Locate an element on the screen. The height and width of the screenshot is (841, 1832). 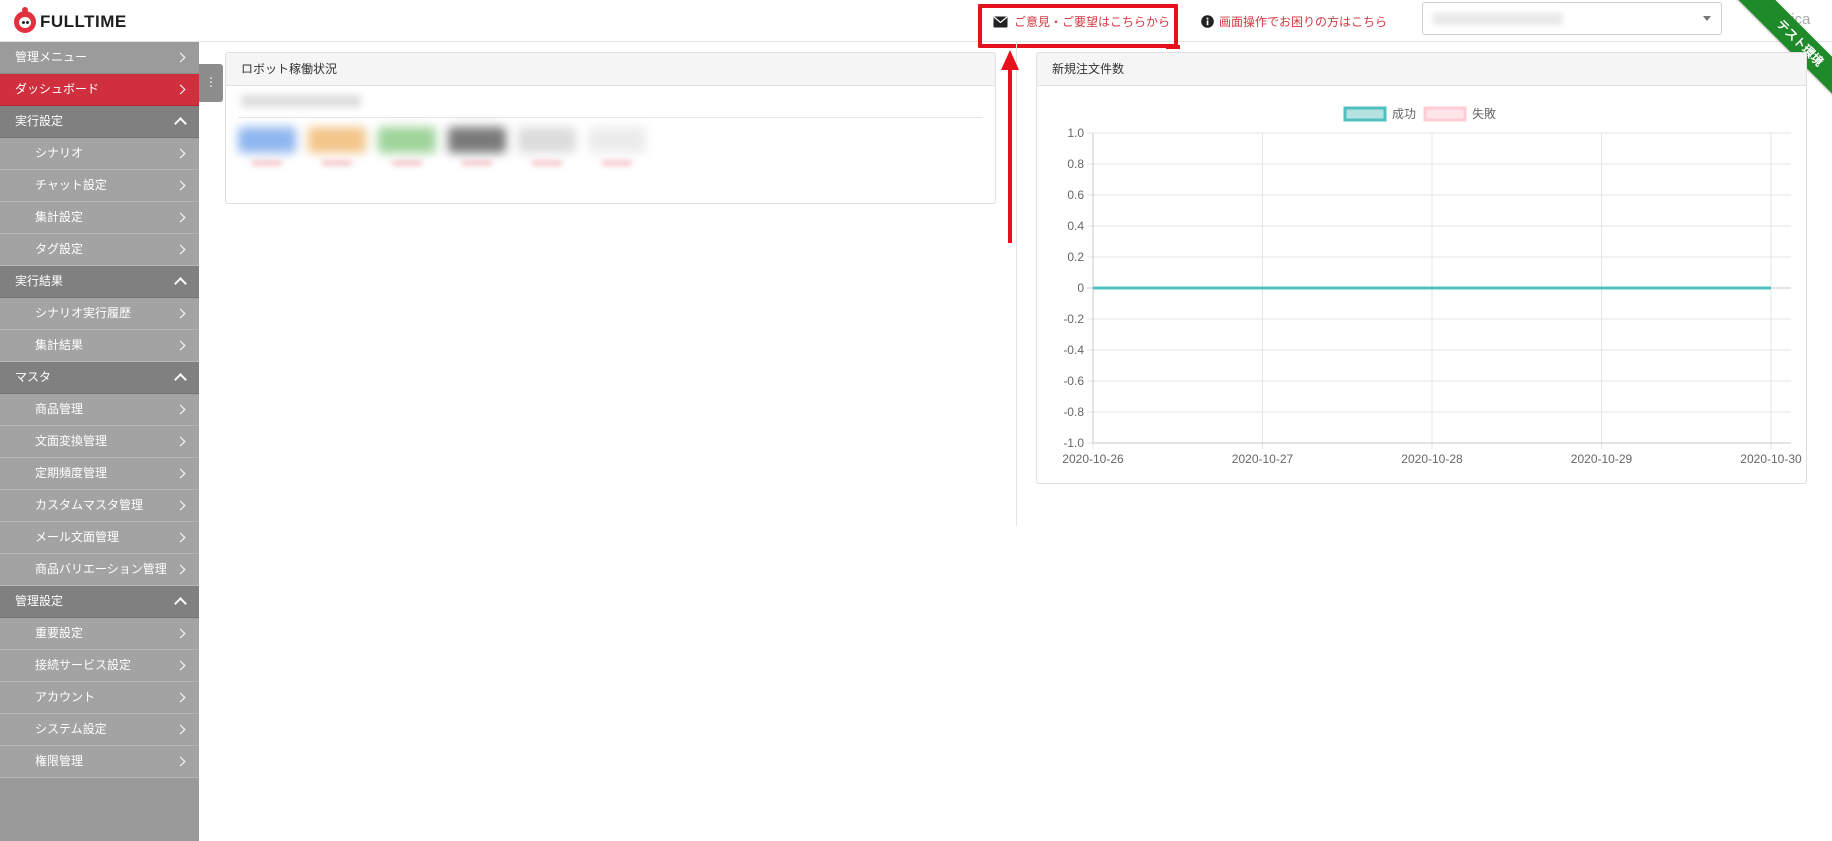
y-tick-label: -0.4 is located at coordinates (1073, 350).